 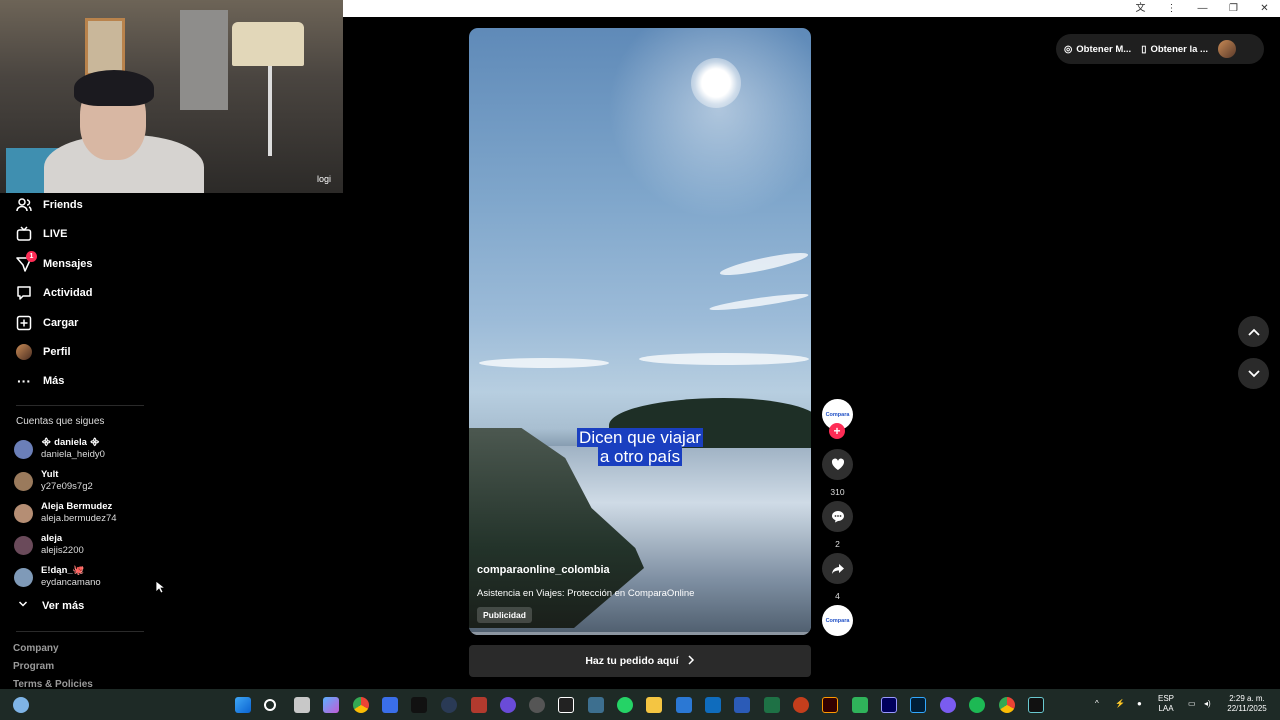 I want to click on powerpoint-icon, so click(x=801, y=705).